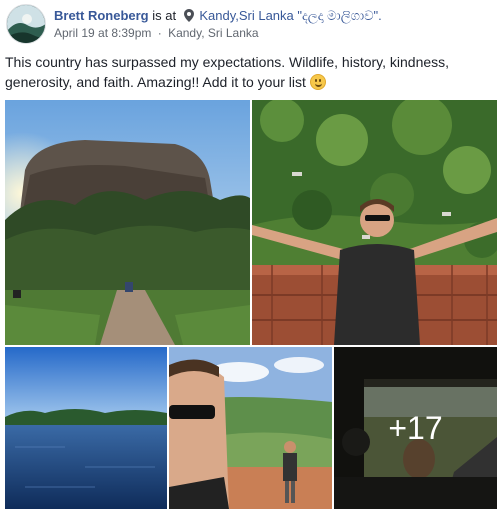  Describe the element at coordinates (250, 428) in the screenshot. I see `photo-selfie` at that location.